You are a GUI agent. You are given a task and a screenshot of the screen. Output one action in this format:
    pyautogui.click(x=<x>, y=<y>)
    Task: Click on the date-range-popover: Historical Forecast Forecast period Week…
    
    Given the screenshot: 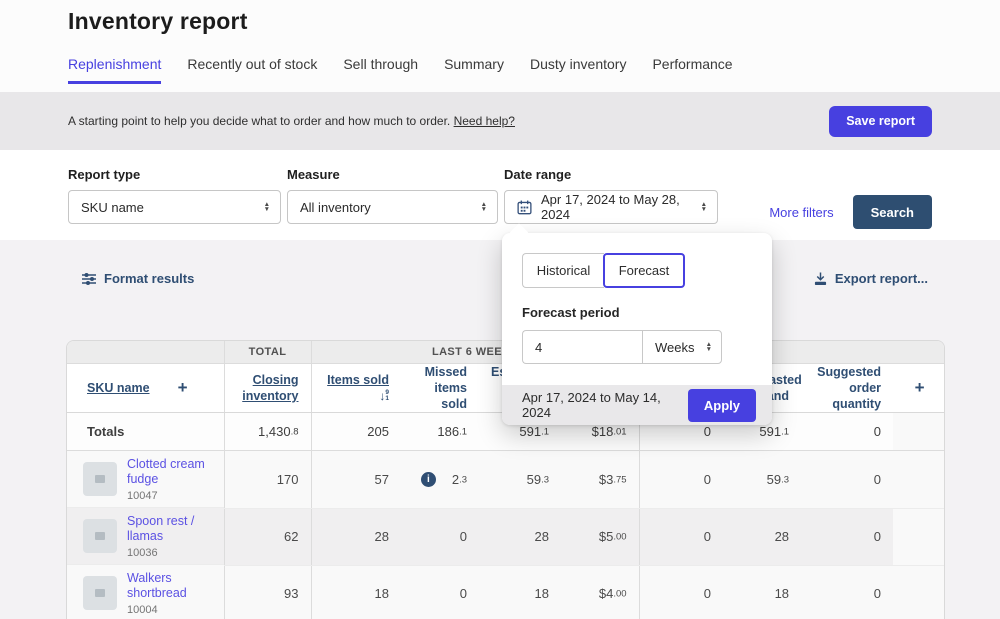 What is the action you would take?
    pyautogui.click(x=637, y=324)
    